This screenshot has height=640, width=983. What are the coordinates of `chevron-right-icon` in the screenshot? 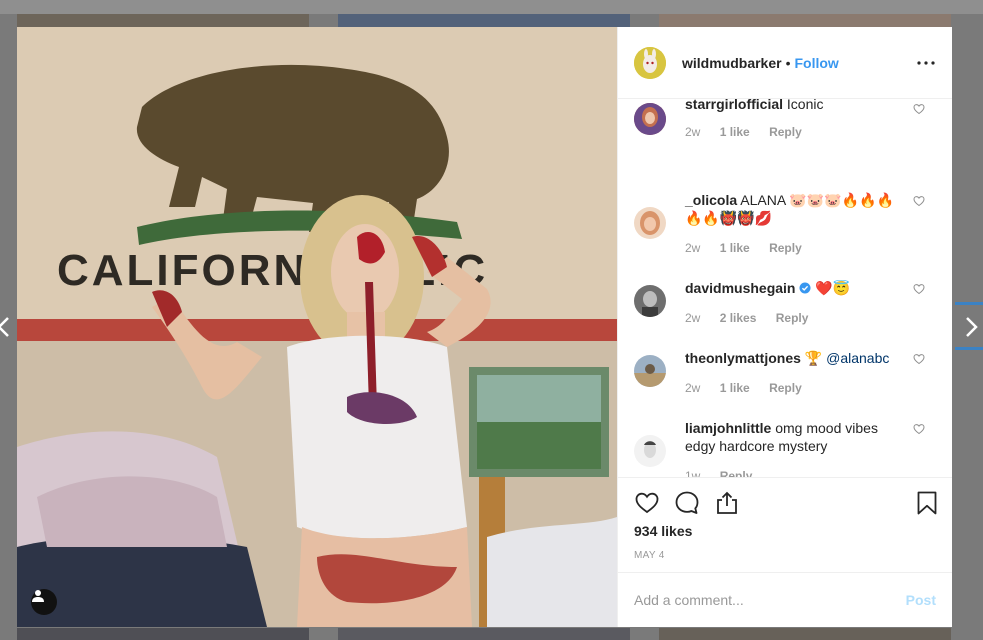 It's located at (972, 327).